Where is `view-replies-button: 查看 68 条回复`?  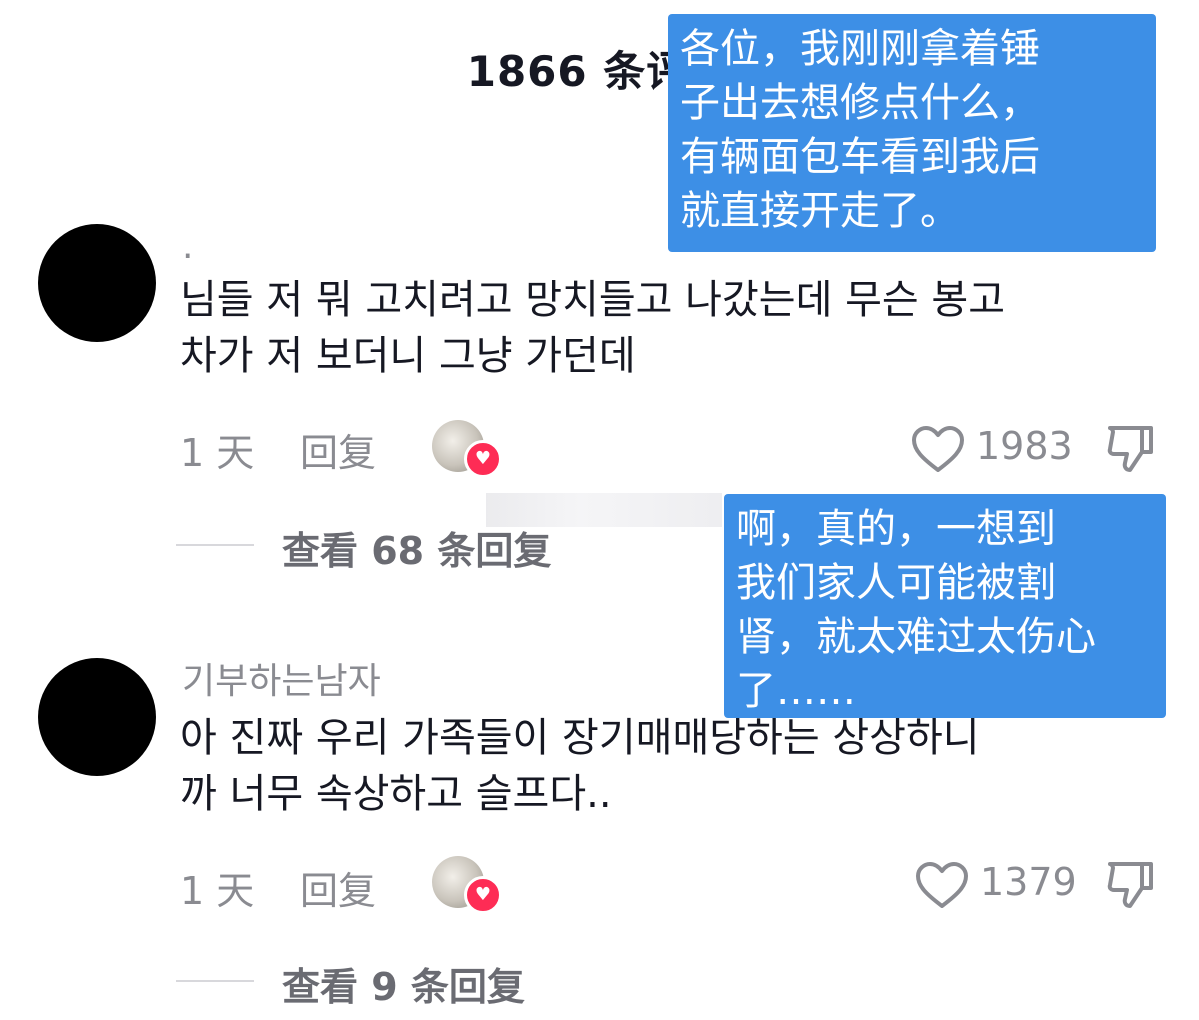 view-replies-button: 查看 68 条回复 is located at coordinates (416, 547).